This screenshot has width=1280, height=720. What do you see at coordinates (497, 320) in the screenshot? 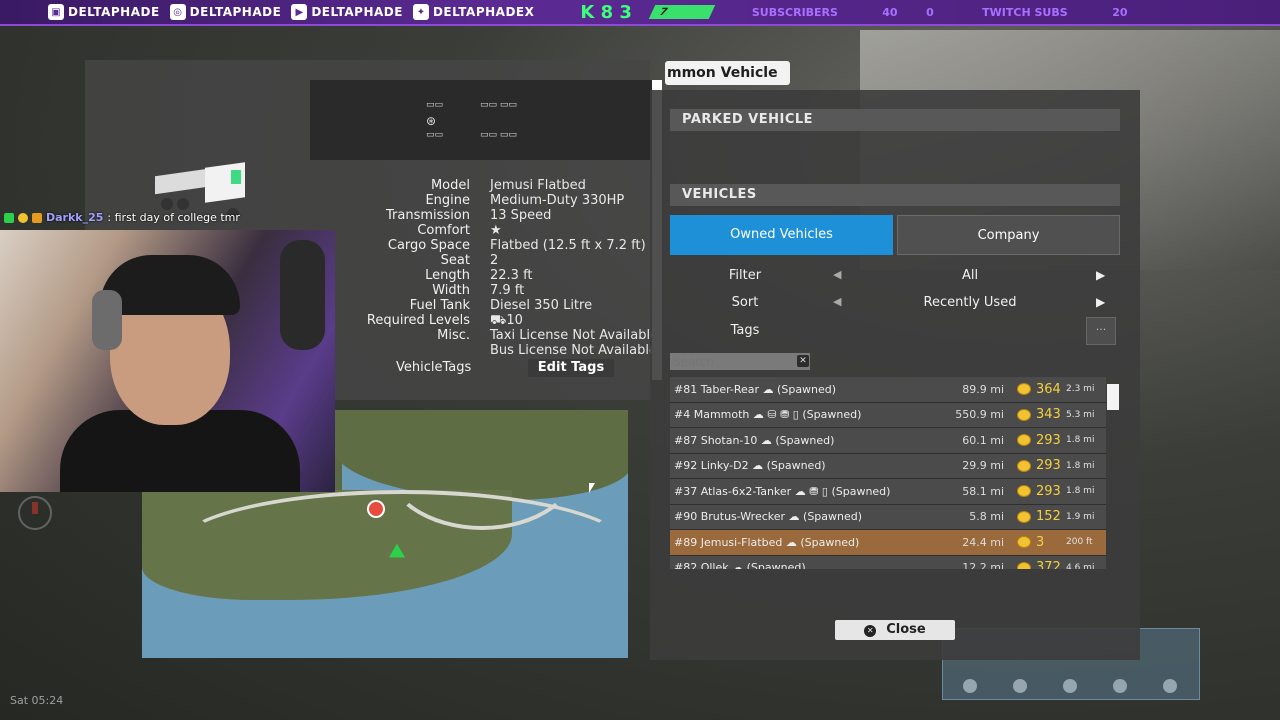
I see `spec-row: Required Levels ⛟10` at bounding box center [497, 320].